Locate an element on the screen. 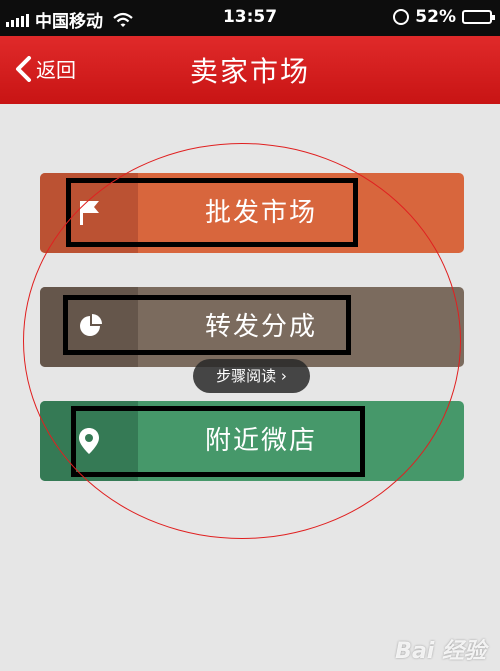 This screenshot has width=500, height=671. status-right: 52% is located at coordinates (444, 17).